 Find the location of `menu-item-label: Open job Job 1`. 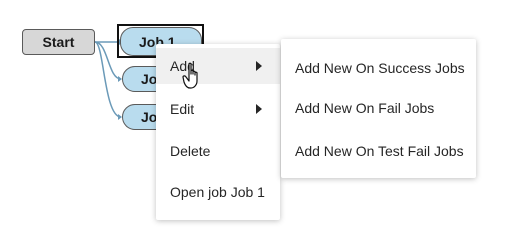

menu-item-label: Open job Job 1 is located at coordinates (217, 192).